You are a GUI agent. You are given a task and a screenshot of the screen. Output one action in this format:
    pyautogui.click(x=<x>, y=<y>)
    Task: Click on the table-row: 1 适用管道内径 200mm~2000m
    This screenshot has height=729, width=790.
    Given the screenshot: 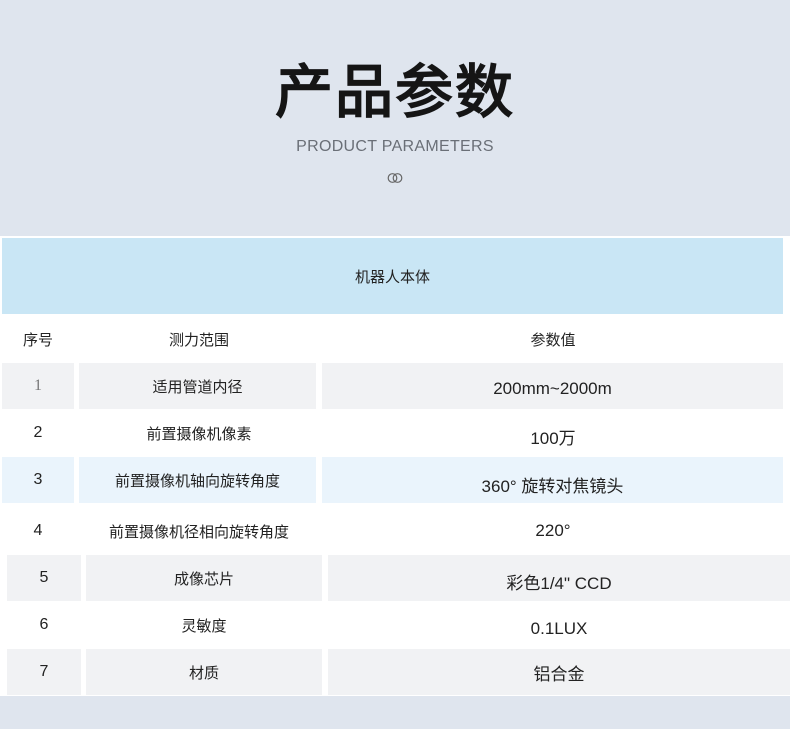 What is the action you would take?
    pyautogui.click(x=395, y=386)
    